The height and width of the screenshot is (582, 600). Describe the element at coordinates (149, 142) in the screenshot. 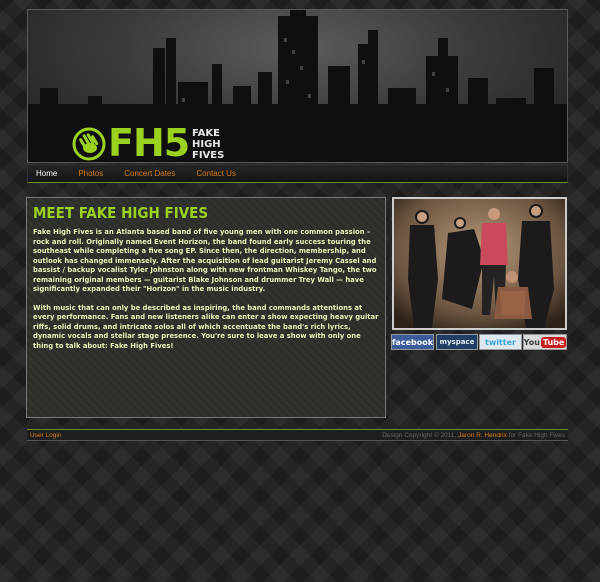

I see `logo-fh5-text: FH5` at that location.